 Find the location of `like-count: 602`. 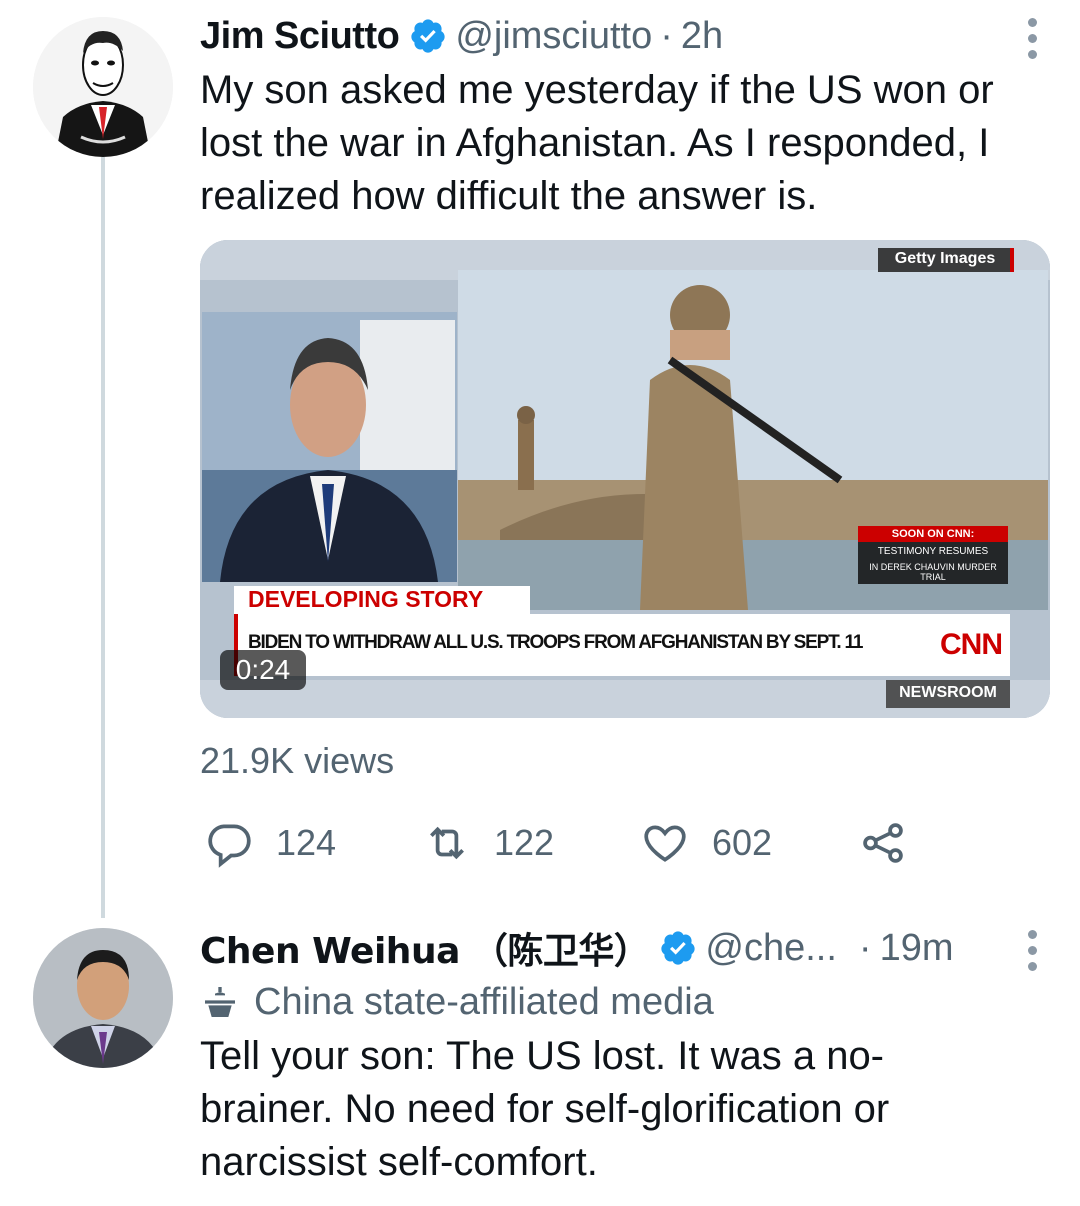

like-count: 602 is located at coordinates (742, 842).